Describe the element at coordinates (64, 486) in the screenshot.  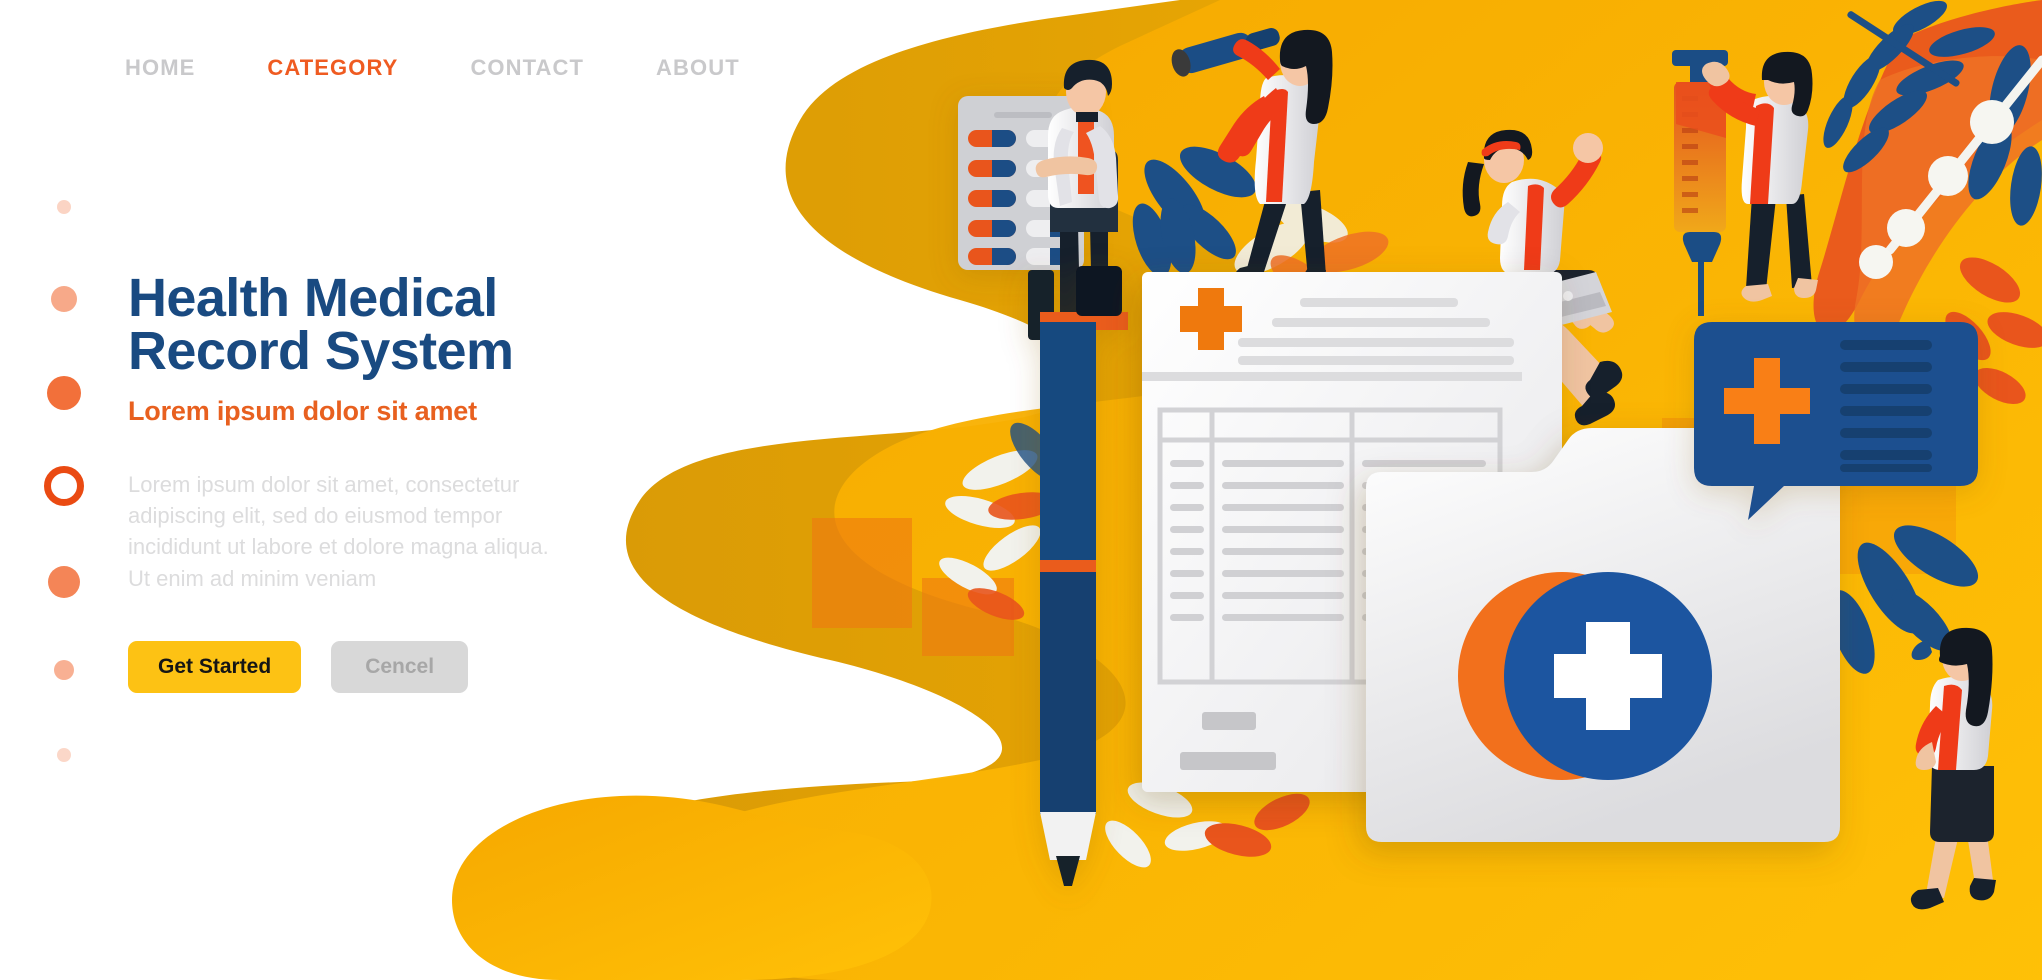
I see `indicator-dot-4-active` at that location.